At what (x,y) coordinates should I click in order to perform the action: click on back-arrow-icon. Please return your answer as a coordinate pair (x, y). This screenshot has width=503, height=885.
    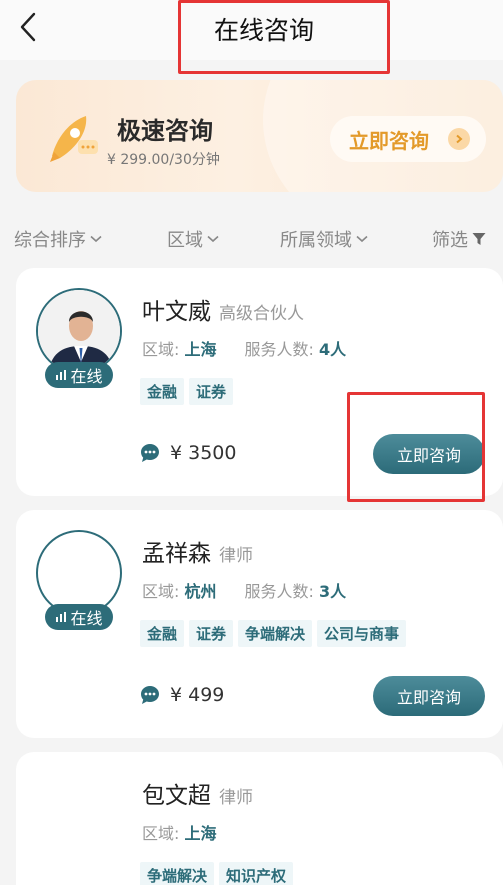
    Looking at the image, I should click on (29, 27).